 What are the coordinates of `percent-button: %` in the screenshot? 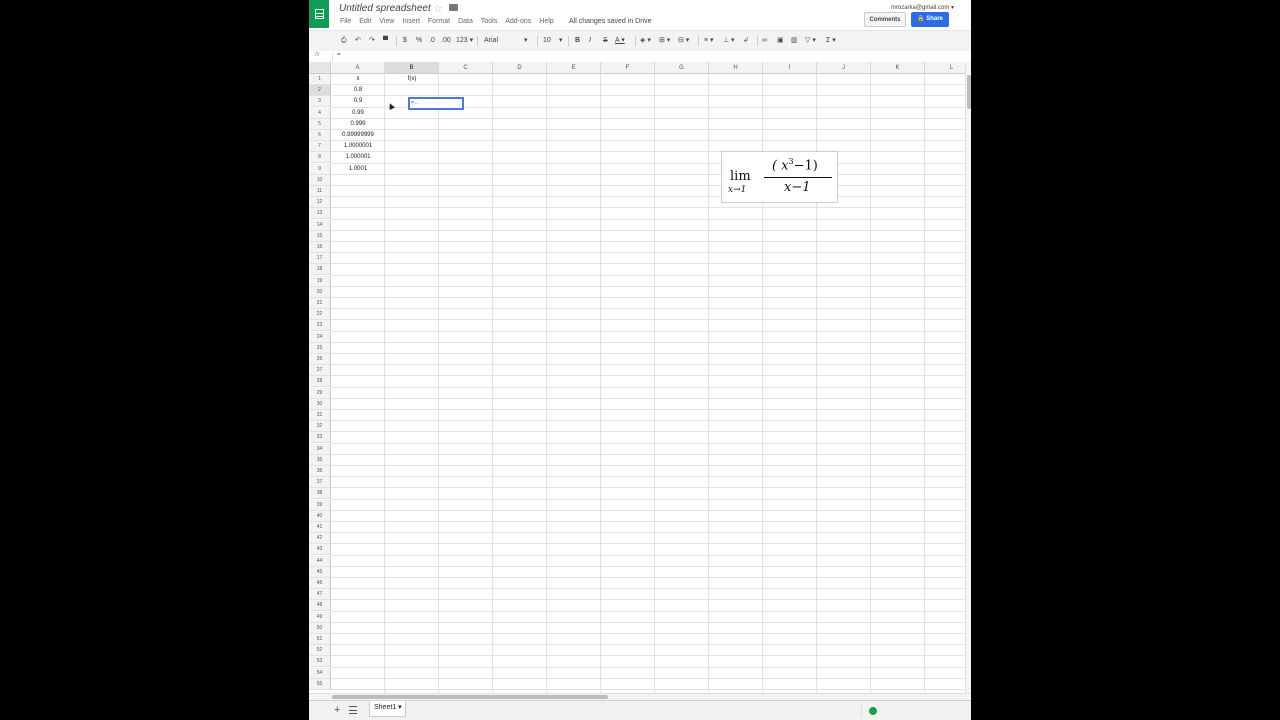 It's located at (419, 41).